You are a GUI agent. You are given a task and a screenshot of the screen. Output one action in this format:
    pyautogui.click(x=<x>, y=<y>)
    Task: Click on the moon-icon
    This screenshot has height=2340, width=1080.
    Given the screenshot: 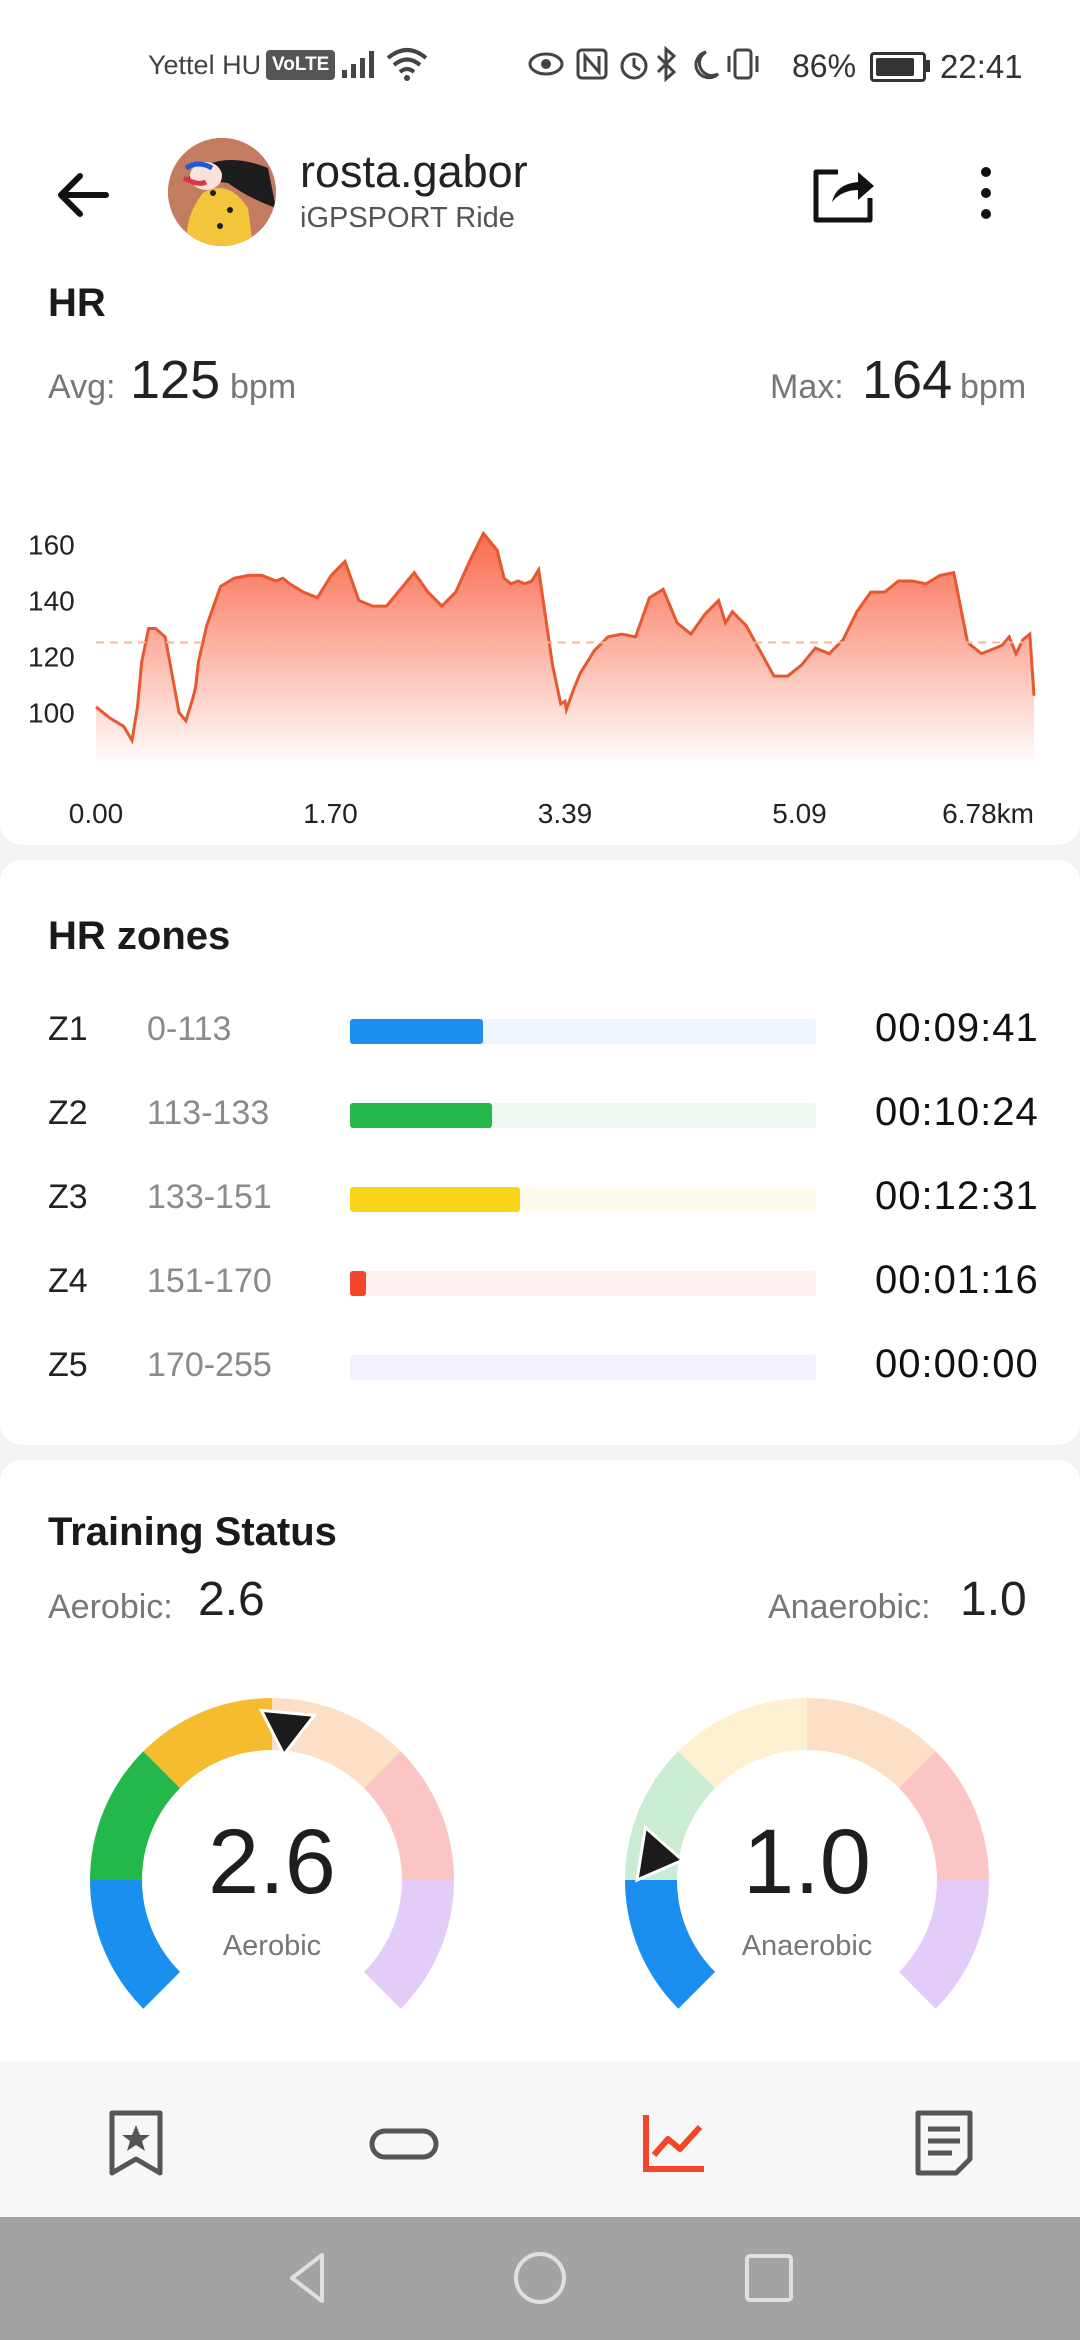 What is the action you would take?
    pyautogui.click(x=707, y=65)
    